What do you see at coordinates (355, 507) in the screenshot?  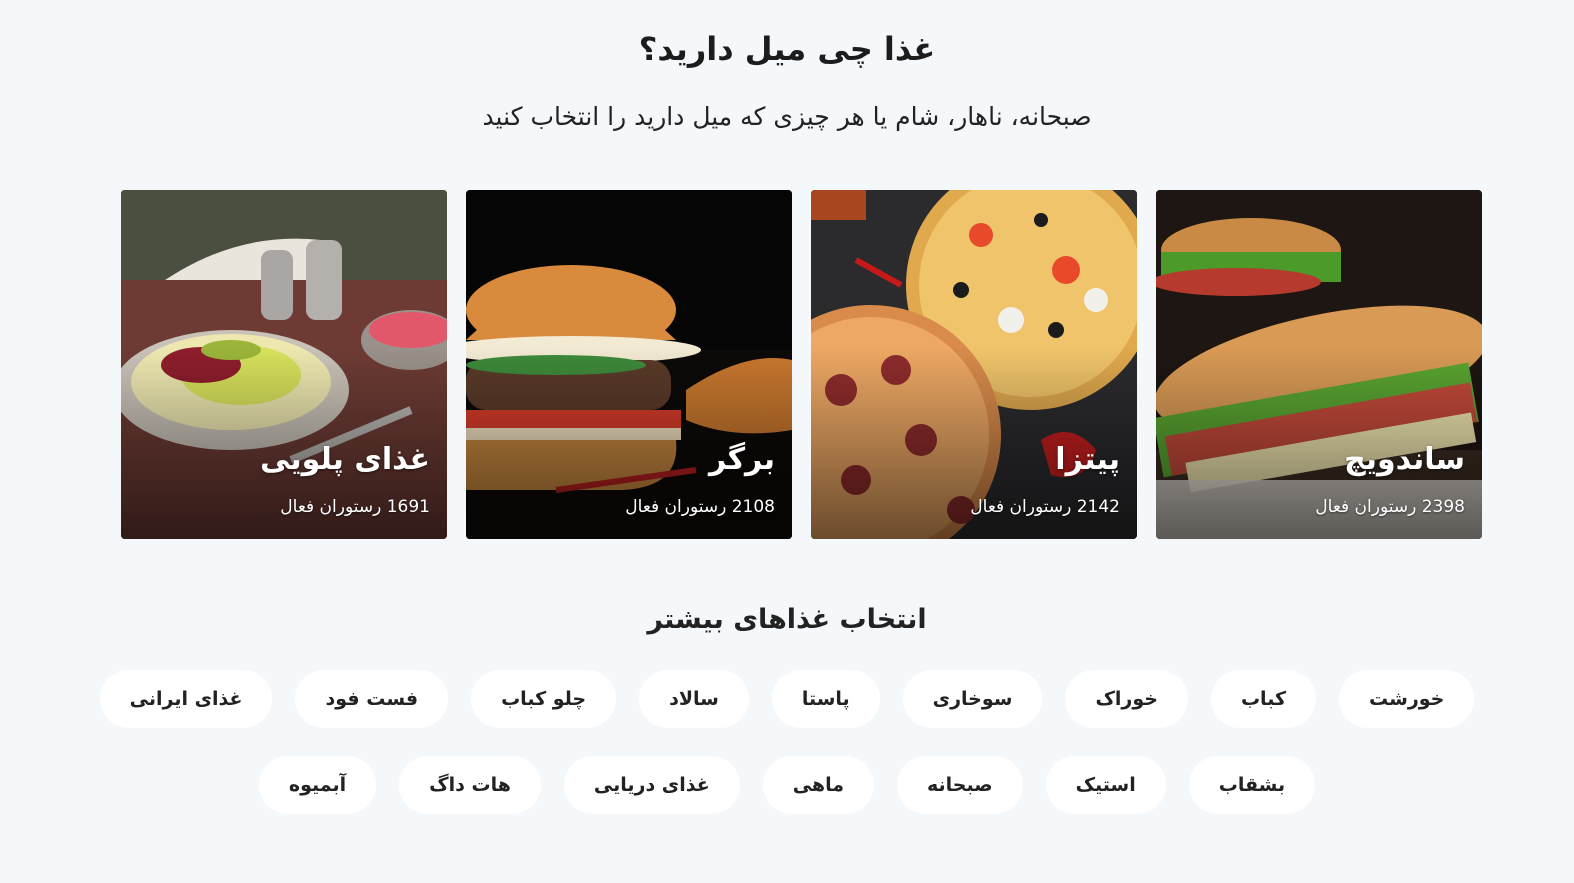 I see `card-restaurant-count: 1691 رستوران فعال` at bounding box center [355, 507].